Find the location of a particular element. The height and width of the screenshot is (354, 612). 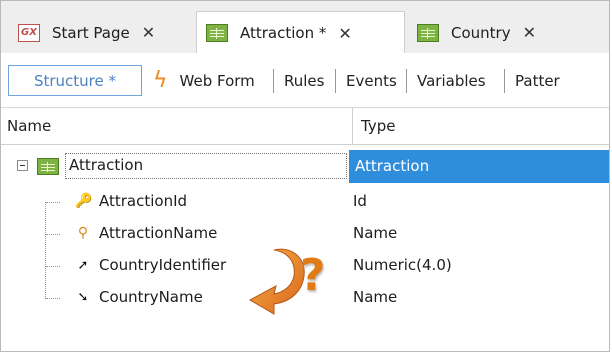

web-form-label: Web Form is located at coordinates (217, 81).